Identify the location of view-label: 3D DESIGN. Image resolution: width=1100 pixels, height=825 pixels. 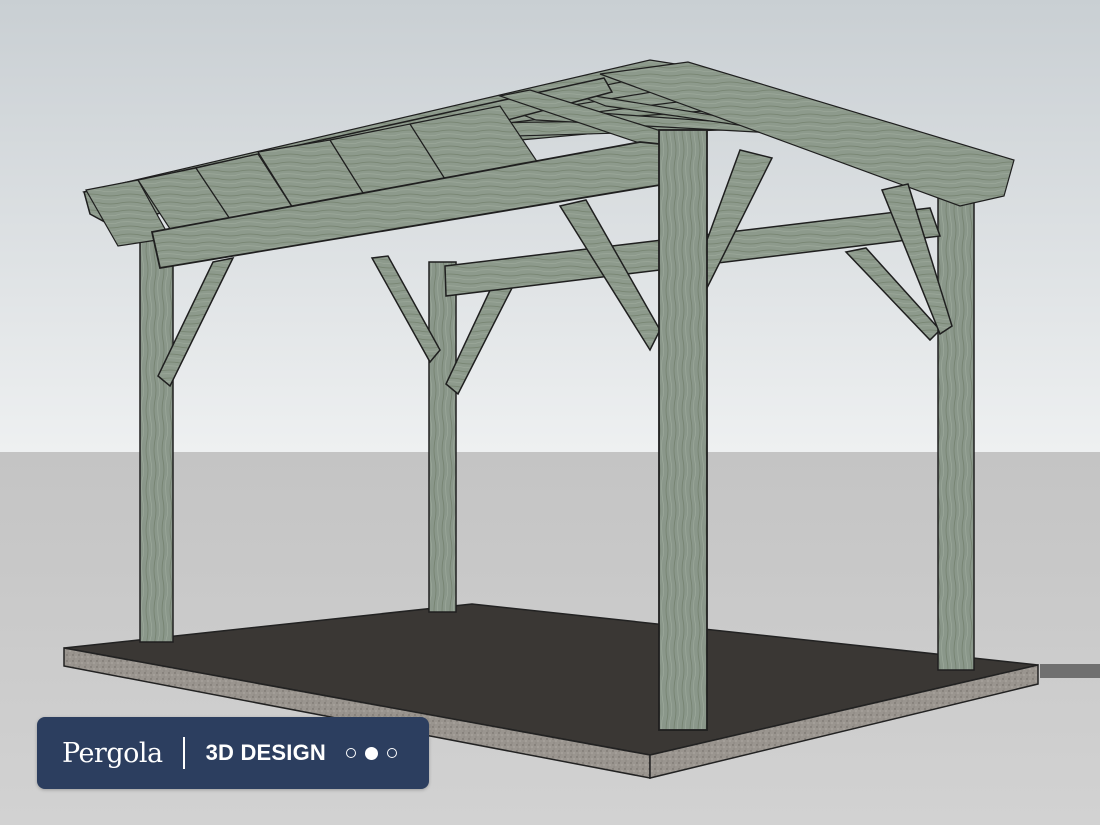
(266, 752).